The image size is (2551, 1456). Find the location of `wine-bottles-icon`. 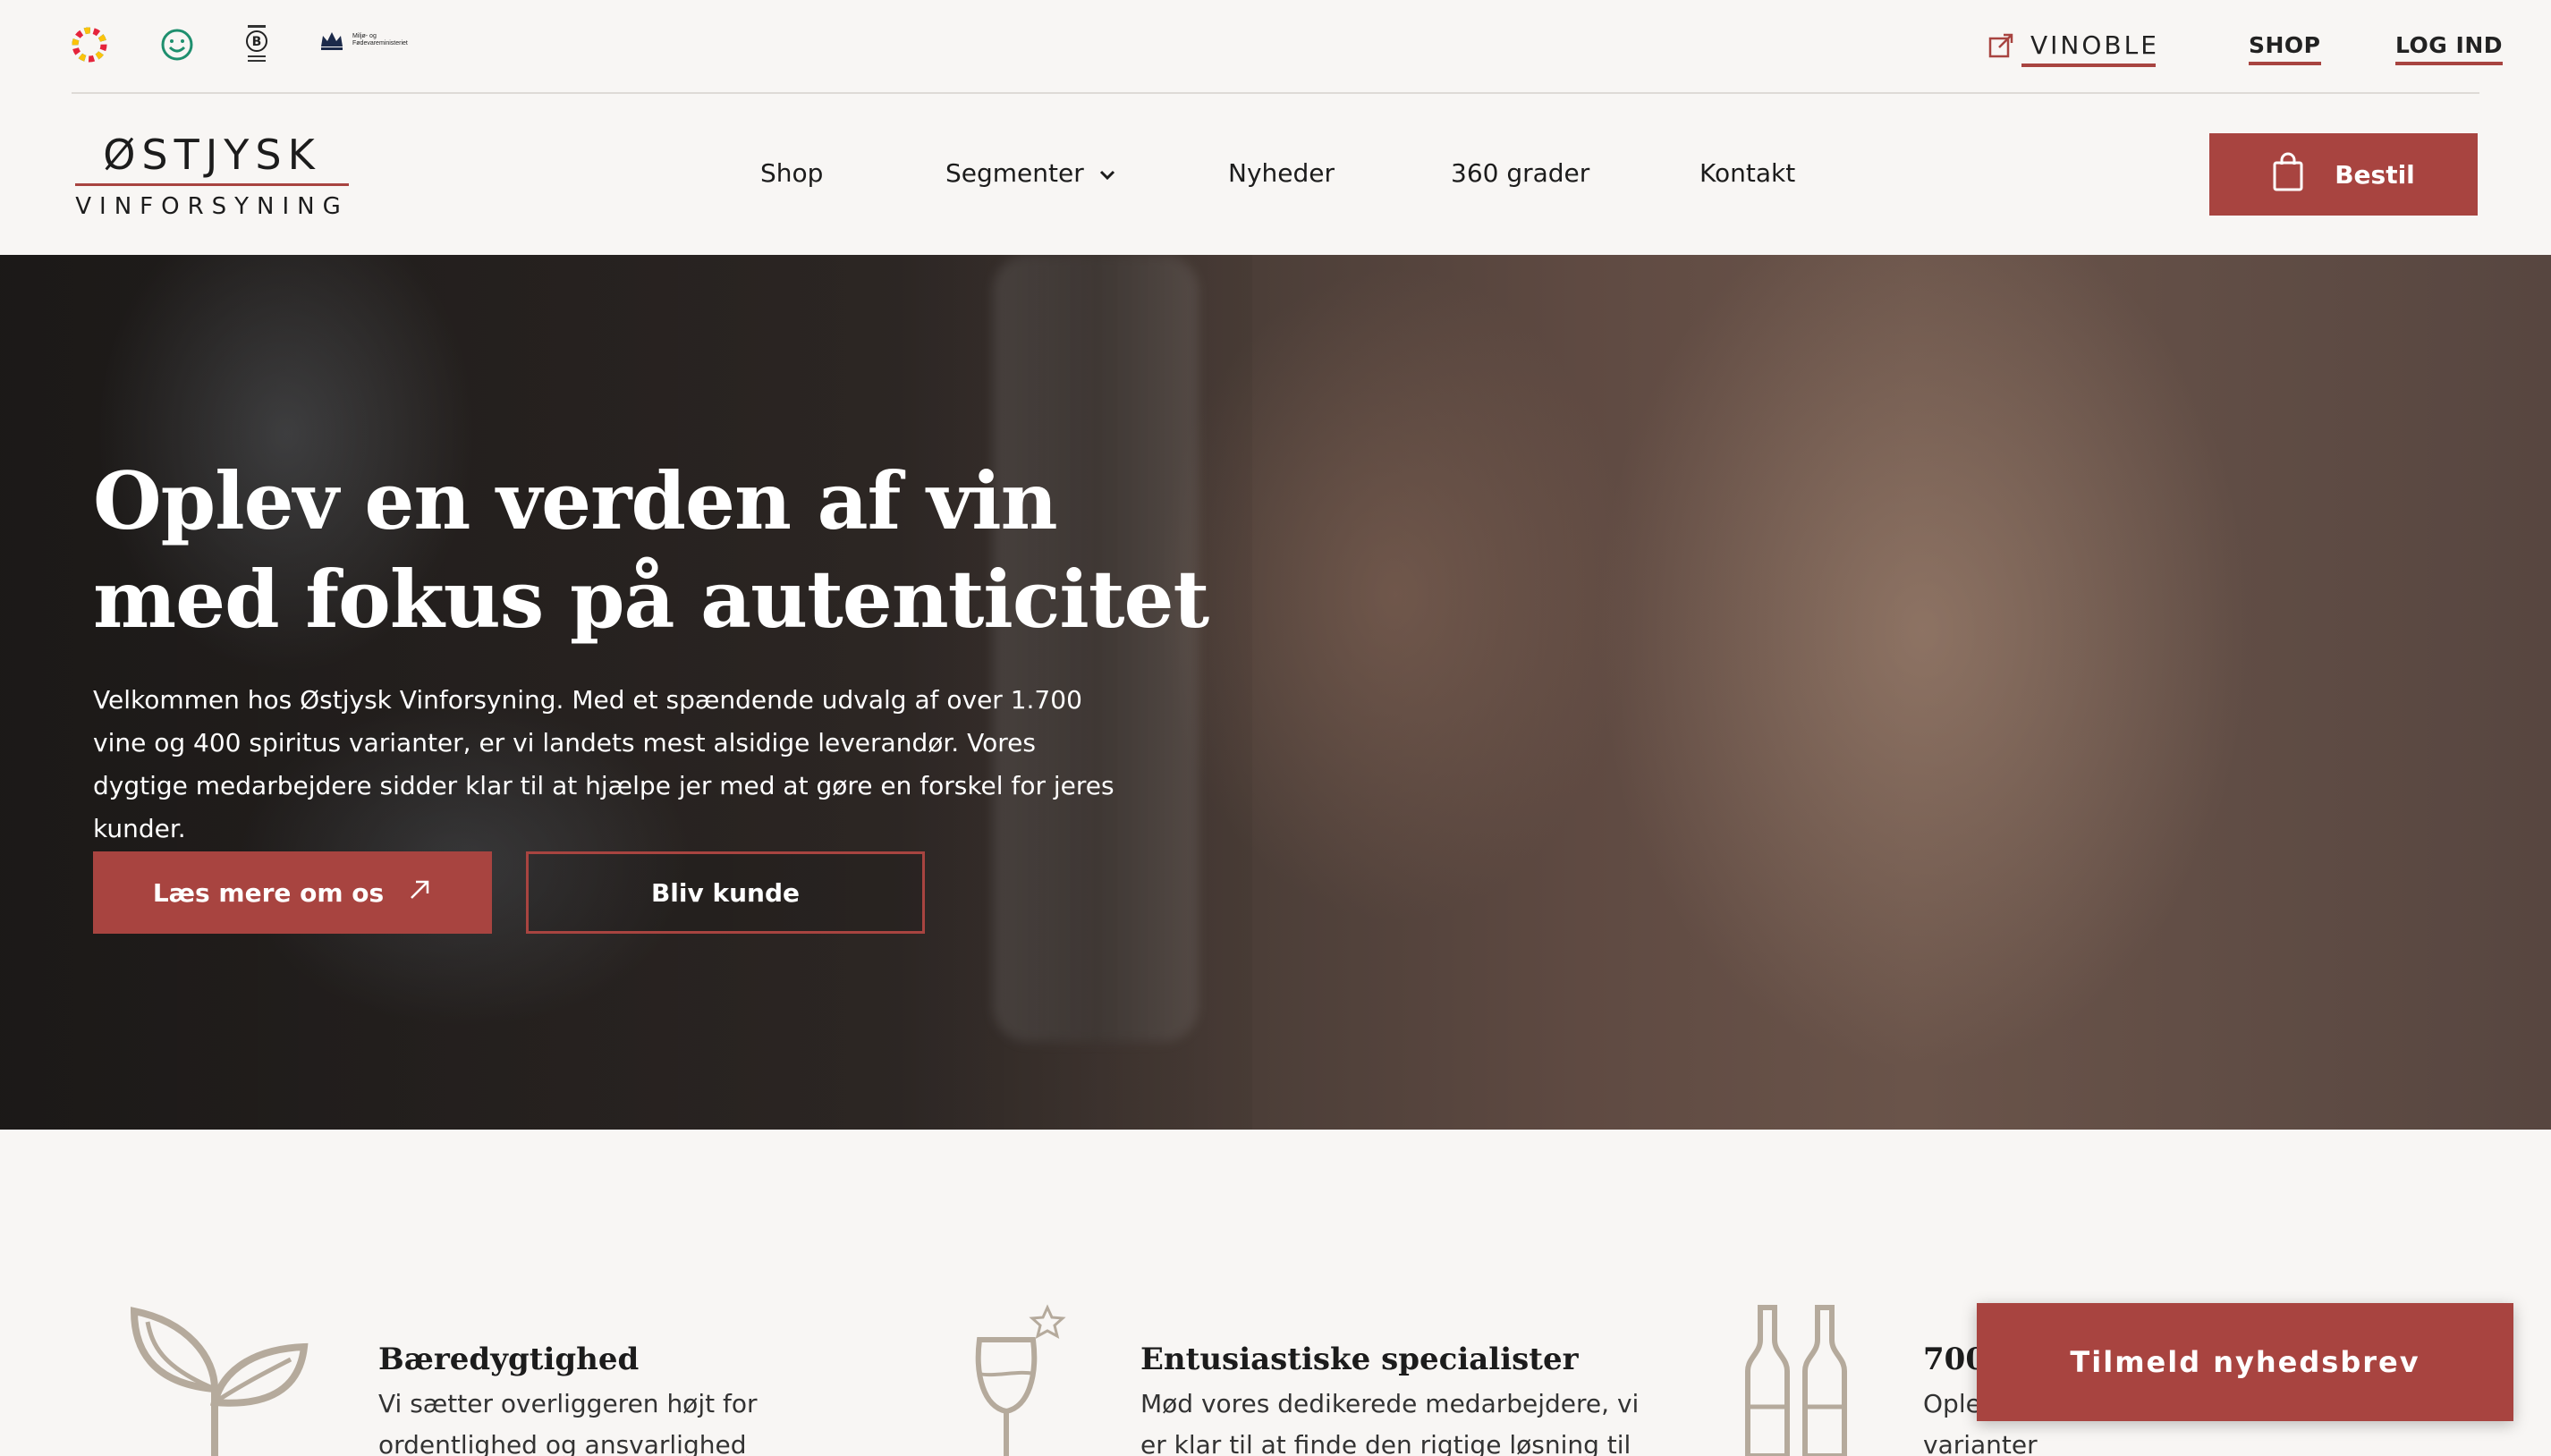

wine-bottles-icon is located at coordinates (1801, 1380).